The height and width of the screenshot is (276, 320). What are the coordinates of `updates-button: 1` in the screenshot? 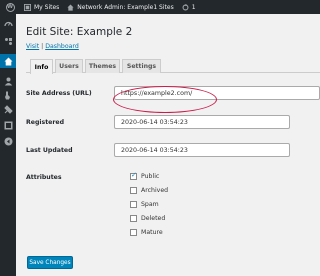 It's located at (189, 7).